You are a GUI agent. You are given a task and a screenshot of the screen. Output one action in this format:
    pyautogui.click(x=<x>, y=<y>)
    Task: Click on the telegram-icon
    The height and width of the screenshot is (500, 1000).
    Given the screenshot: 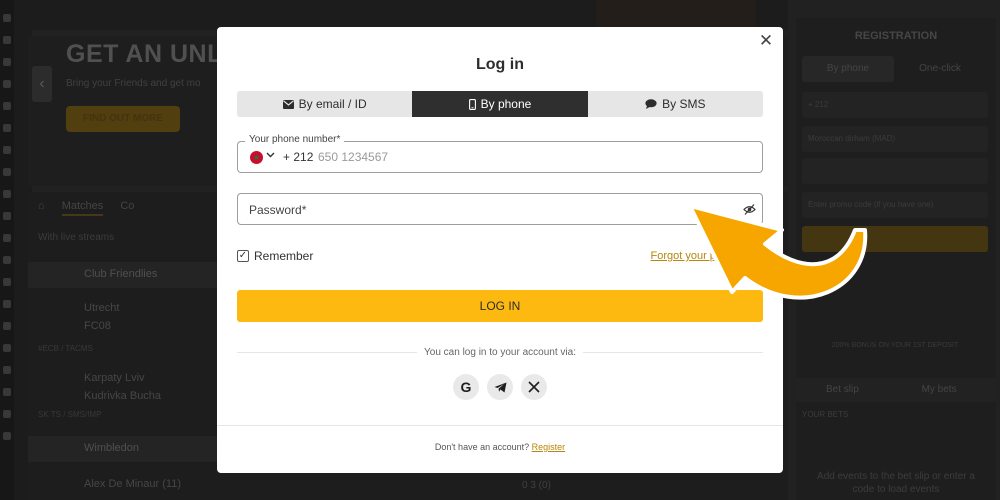 What is the action you would take?
    pyautogui.click(x=500, y=387)
    